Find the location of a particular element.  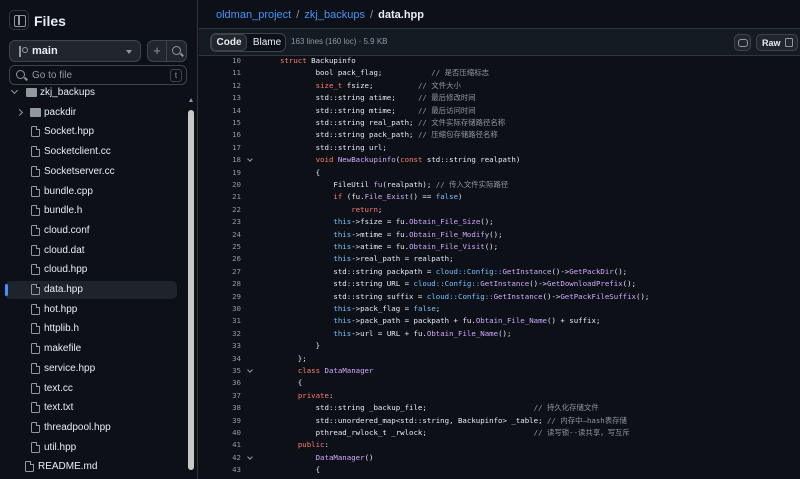

line-number: 39 is located at coordinates (220, 421).